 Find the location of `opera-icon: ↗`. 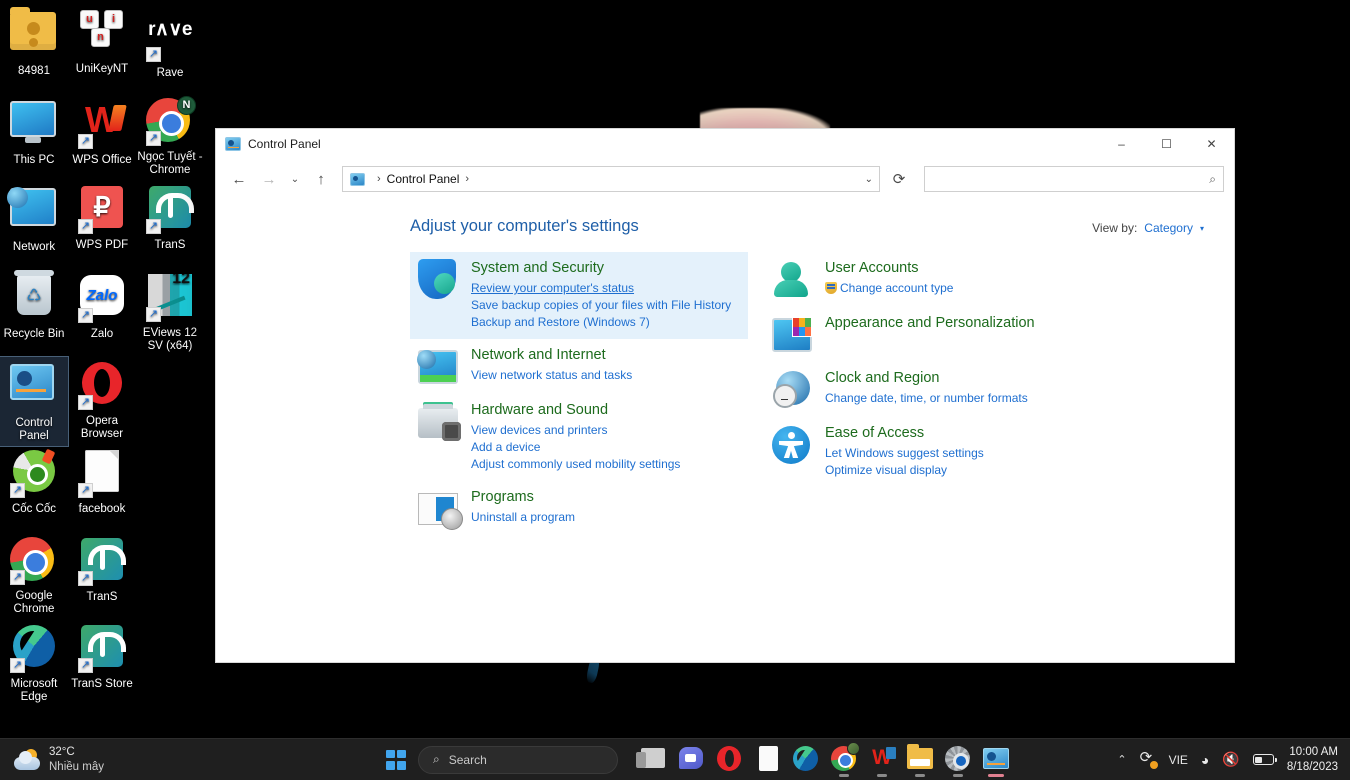

opera-icon: ↗ is located at coordinates (102, 386).